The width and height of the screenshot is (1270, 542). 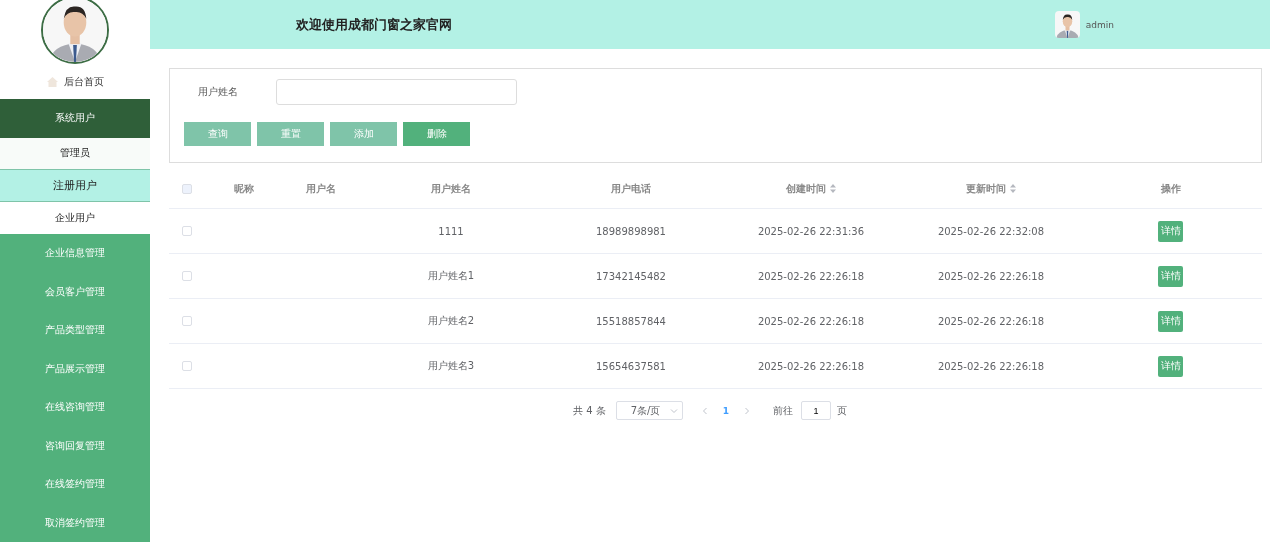 I want to click on submenu-item: 注册用户, so click(x=75, y=186).